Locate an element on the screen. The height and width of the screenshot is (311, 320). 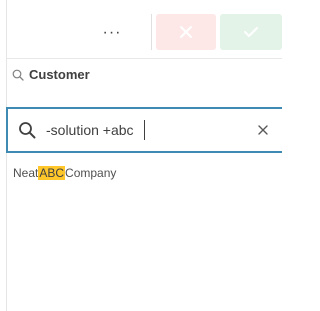
clear-search-button is located at coordinates (263, 130).